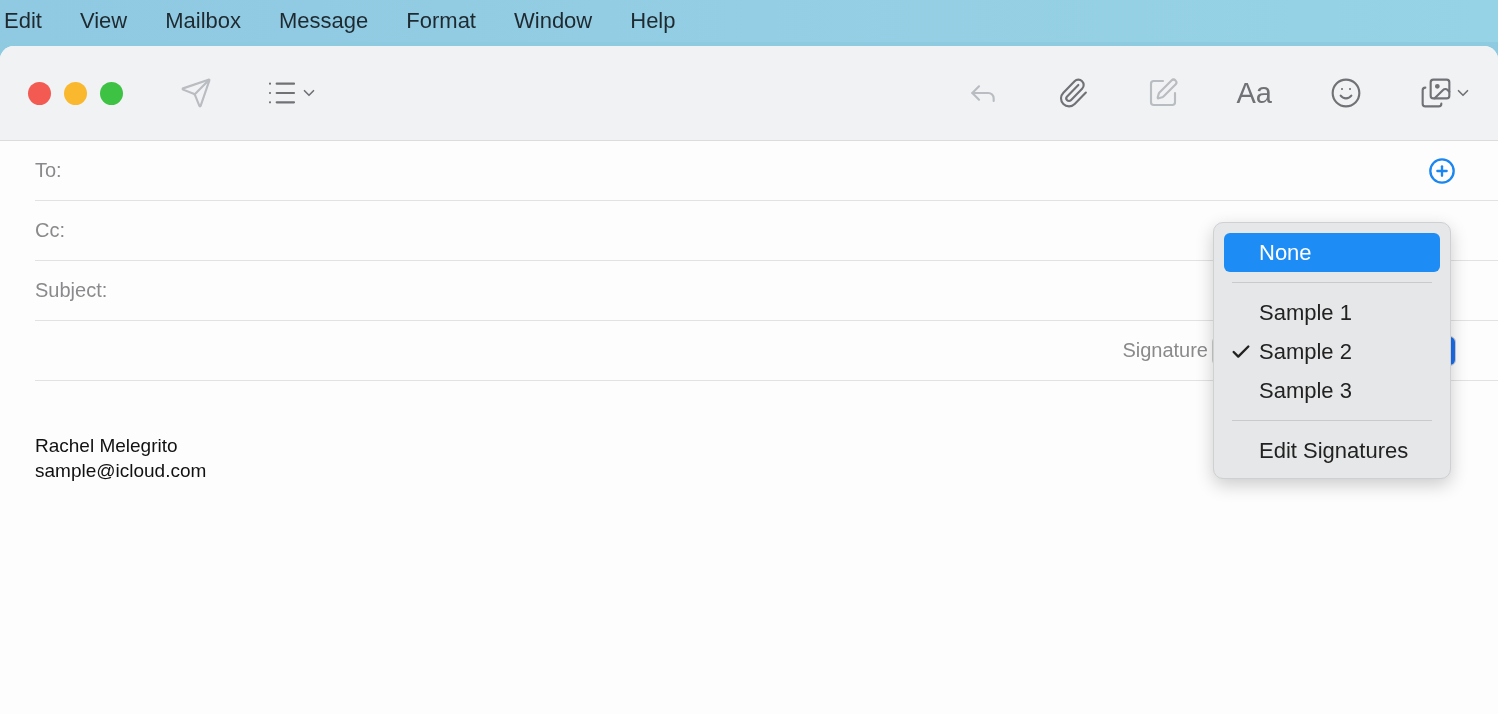 The image size is (1498, 714). Describe the element at coordinates (121, 471) in the screenshot. I see `signature-text: sample@icloud.com` at that location.